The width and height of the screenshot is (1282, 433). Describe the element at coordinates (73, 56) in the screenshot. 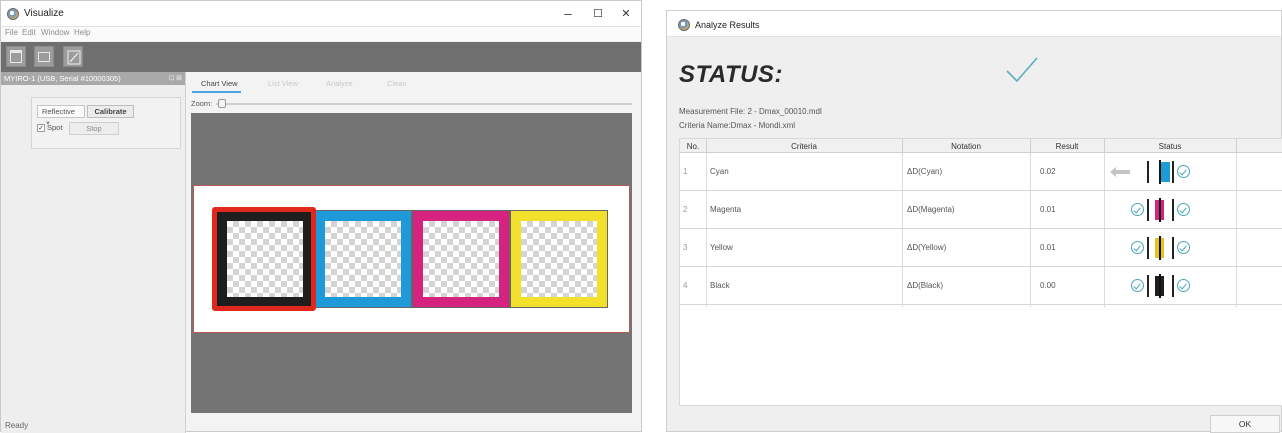

I see `export-icon` at that location.